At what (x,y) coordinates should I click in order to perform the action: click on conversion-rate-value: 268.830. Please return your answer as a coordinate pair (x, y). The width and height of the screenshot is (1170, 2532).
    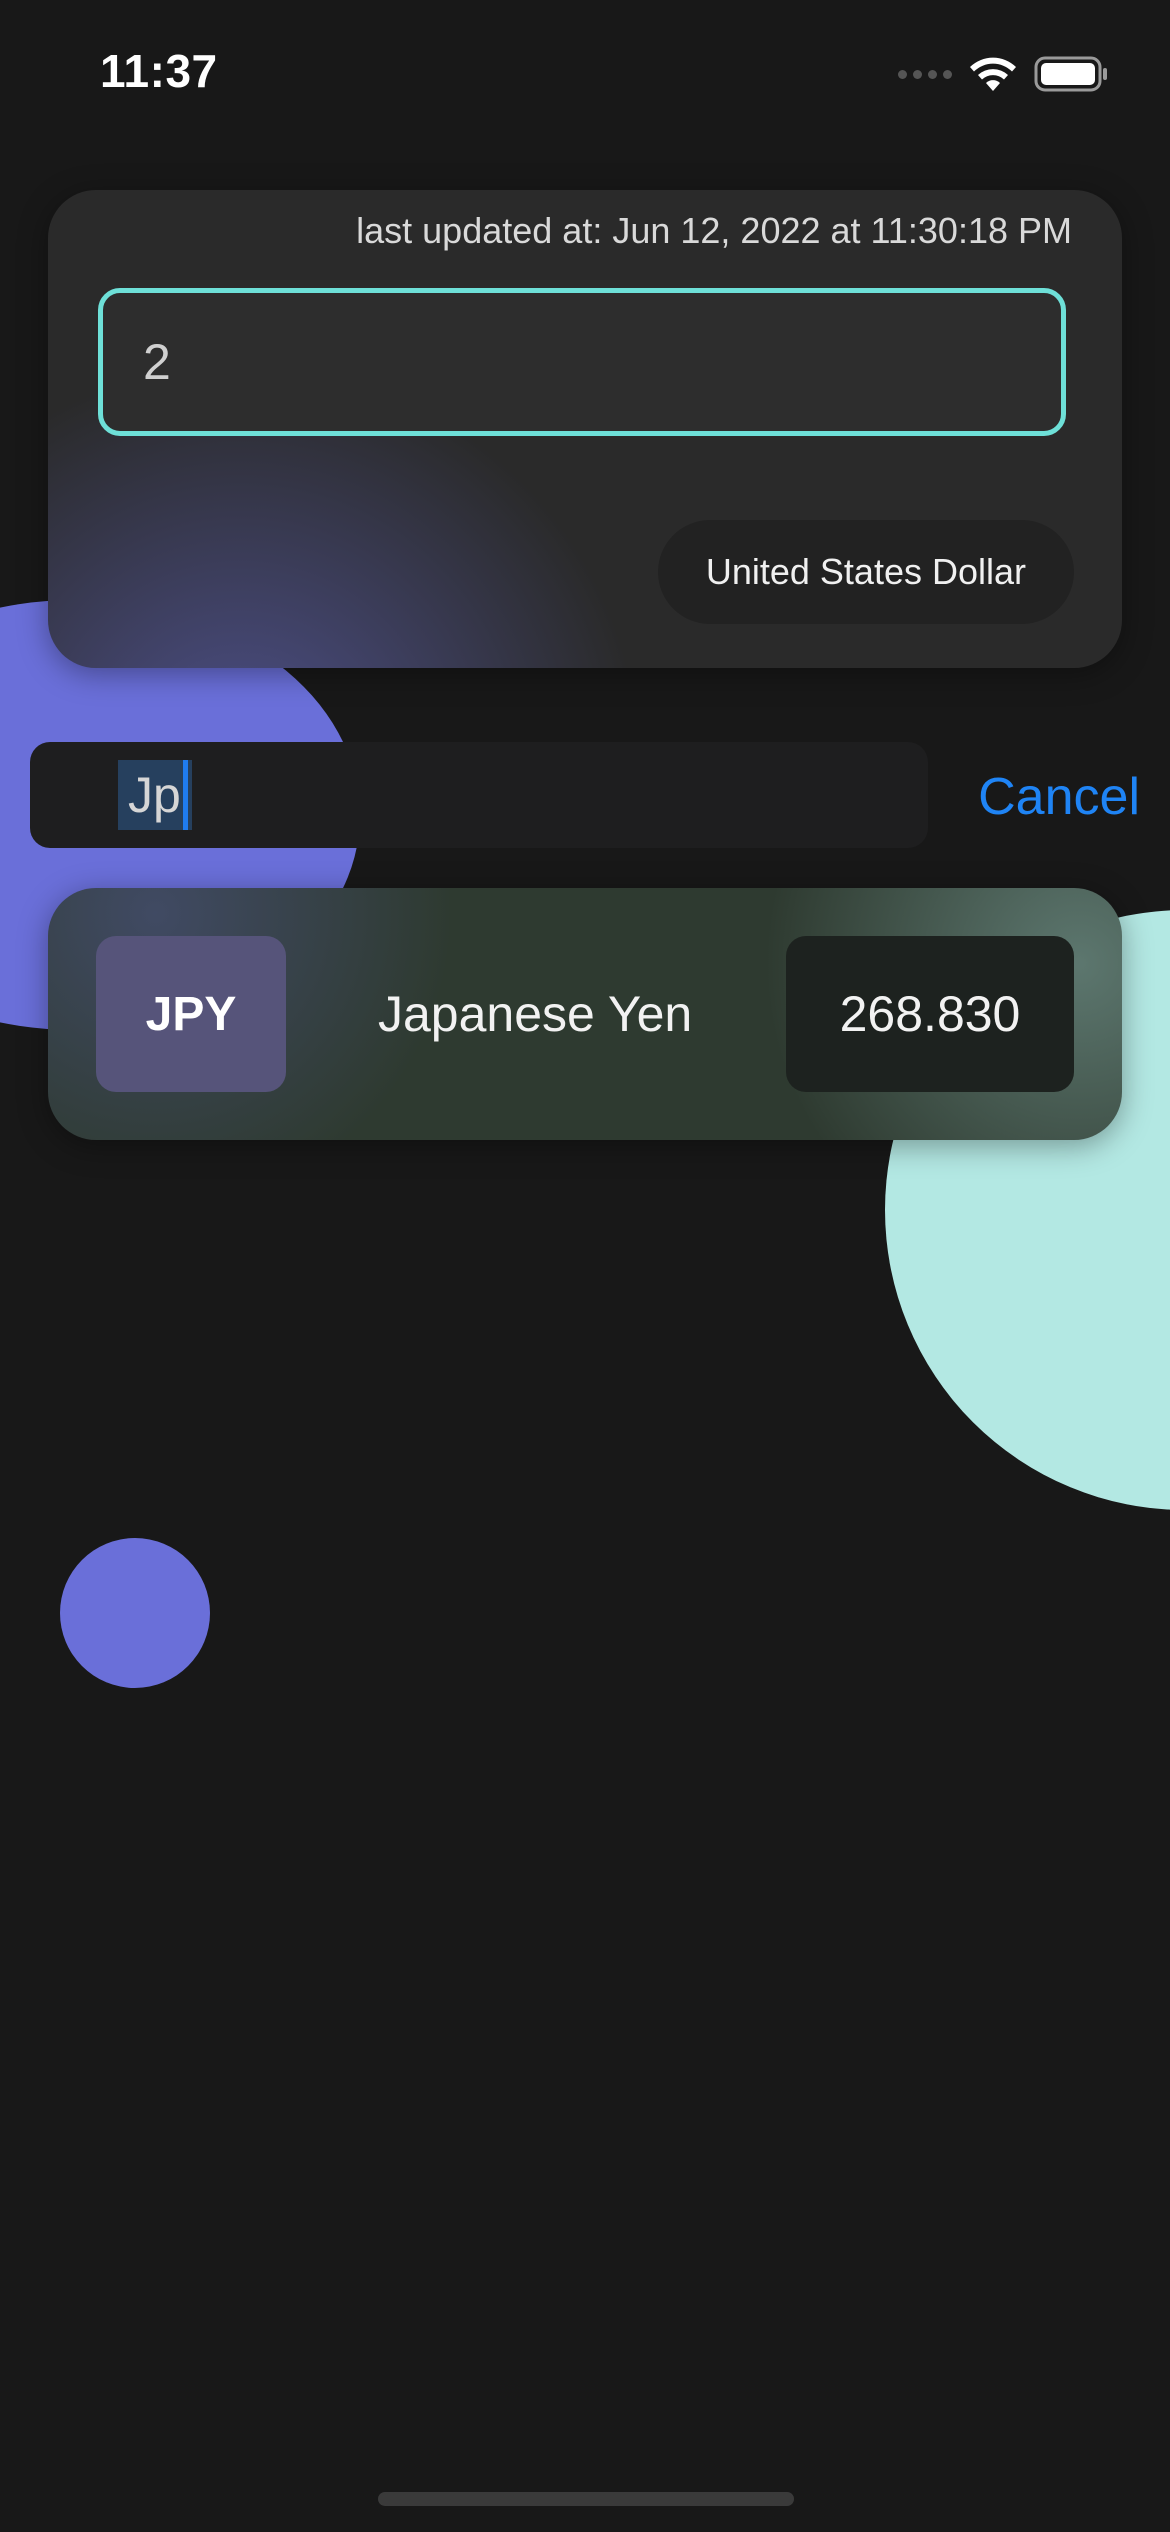
    Looking at the image, I should click on (930, 1014).